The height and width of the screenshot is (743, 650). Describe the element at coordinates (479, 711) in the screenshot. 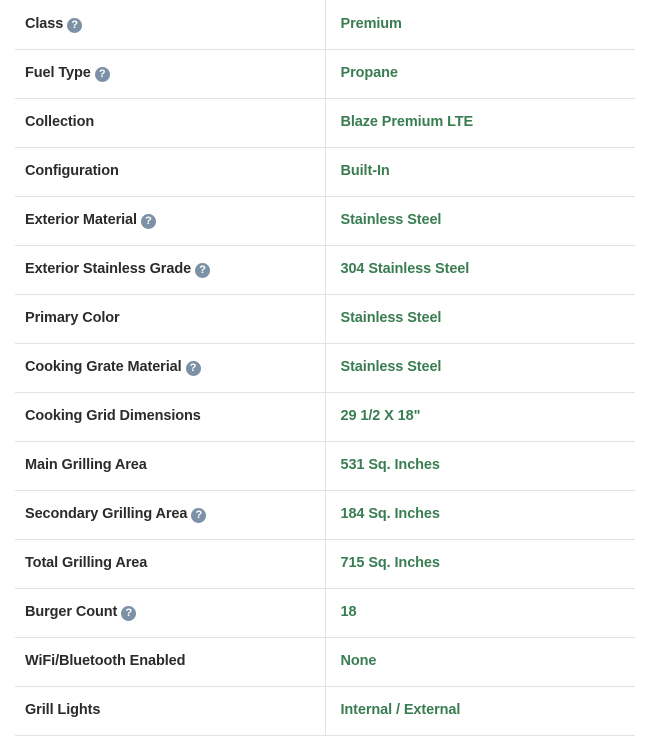

I see `spec-value-cell: Internal / External` at that location.